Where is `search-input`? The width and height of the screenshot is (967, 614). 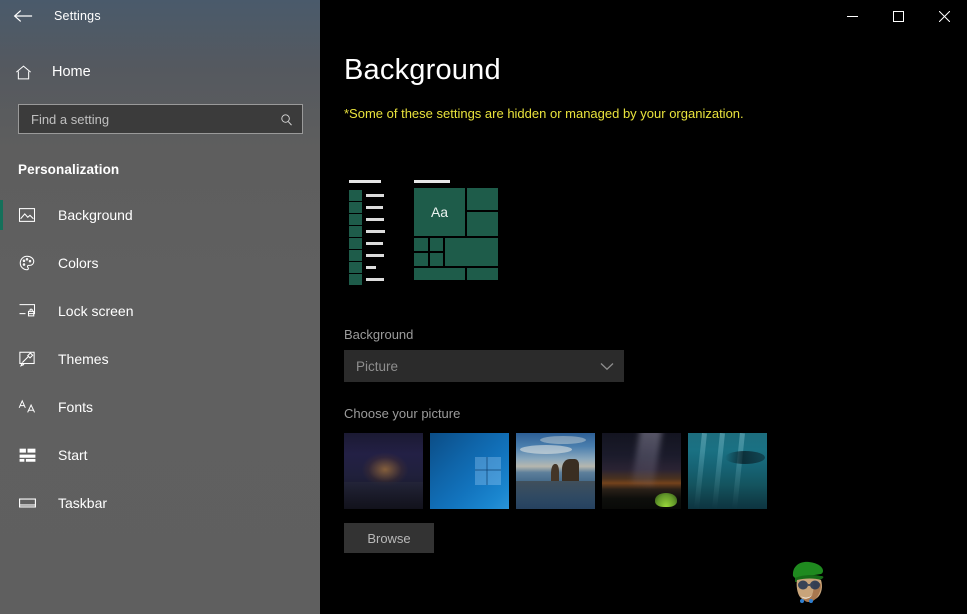
search-input is located at coordinates (154, 119).